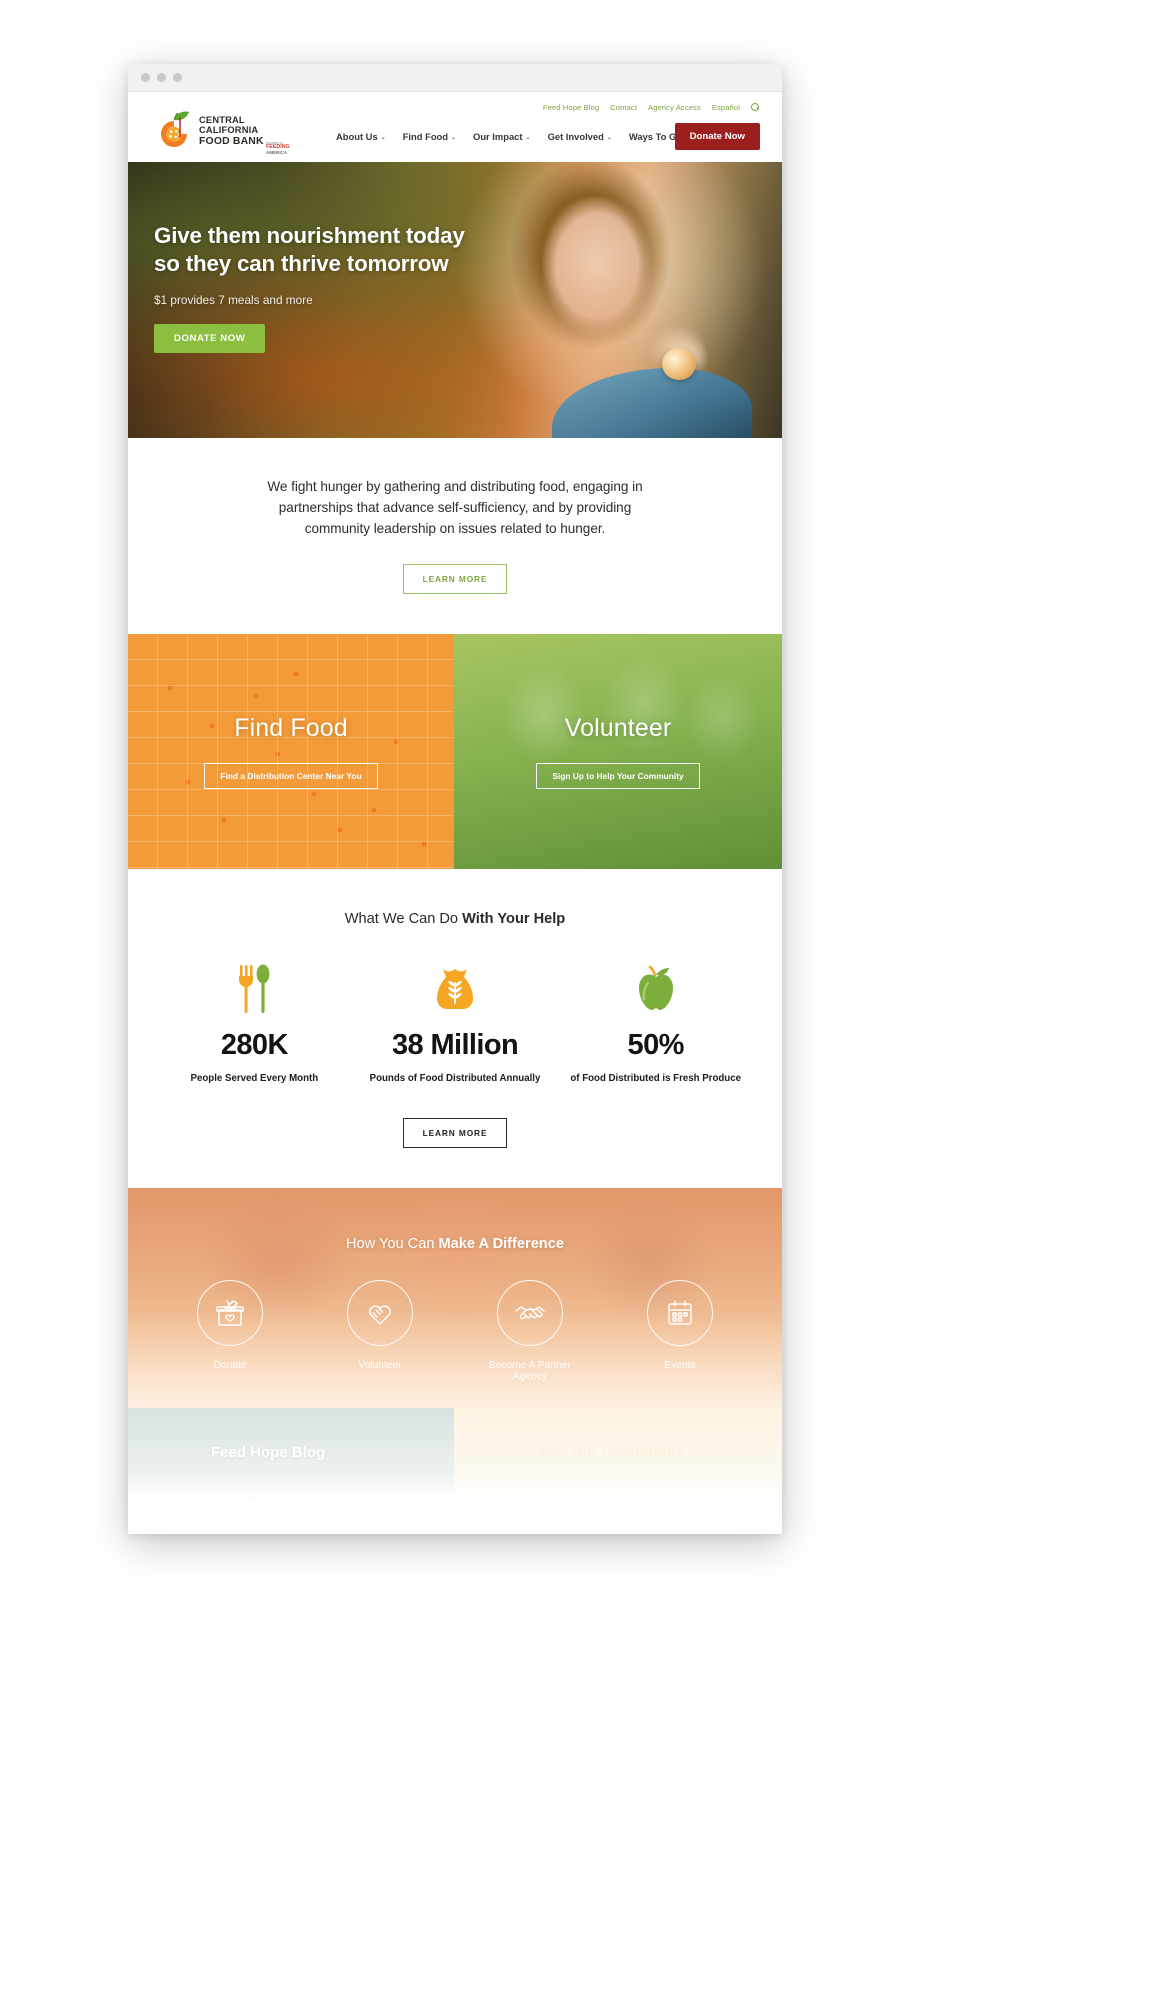  Describe the element at coordinates (380, 1312) in the screenshot. I see `hands-heart-icon` at that location.